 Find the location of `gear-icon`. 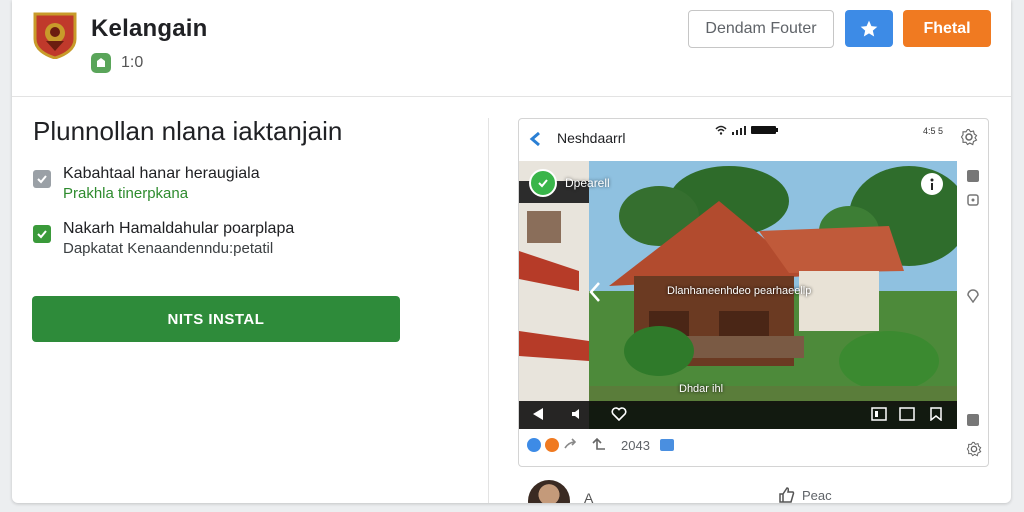

gear-icon is located at coordinates (969, 139).